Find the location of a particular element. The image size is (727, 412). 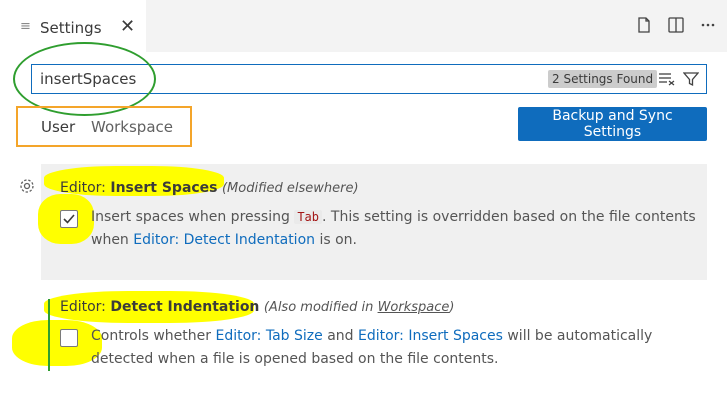

desc-text: Insert spaces when pressing is located at coordinates (190, 217).